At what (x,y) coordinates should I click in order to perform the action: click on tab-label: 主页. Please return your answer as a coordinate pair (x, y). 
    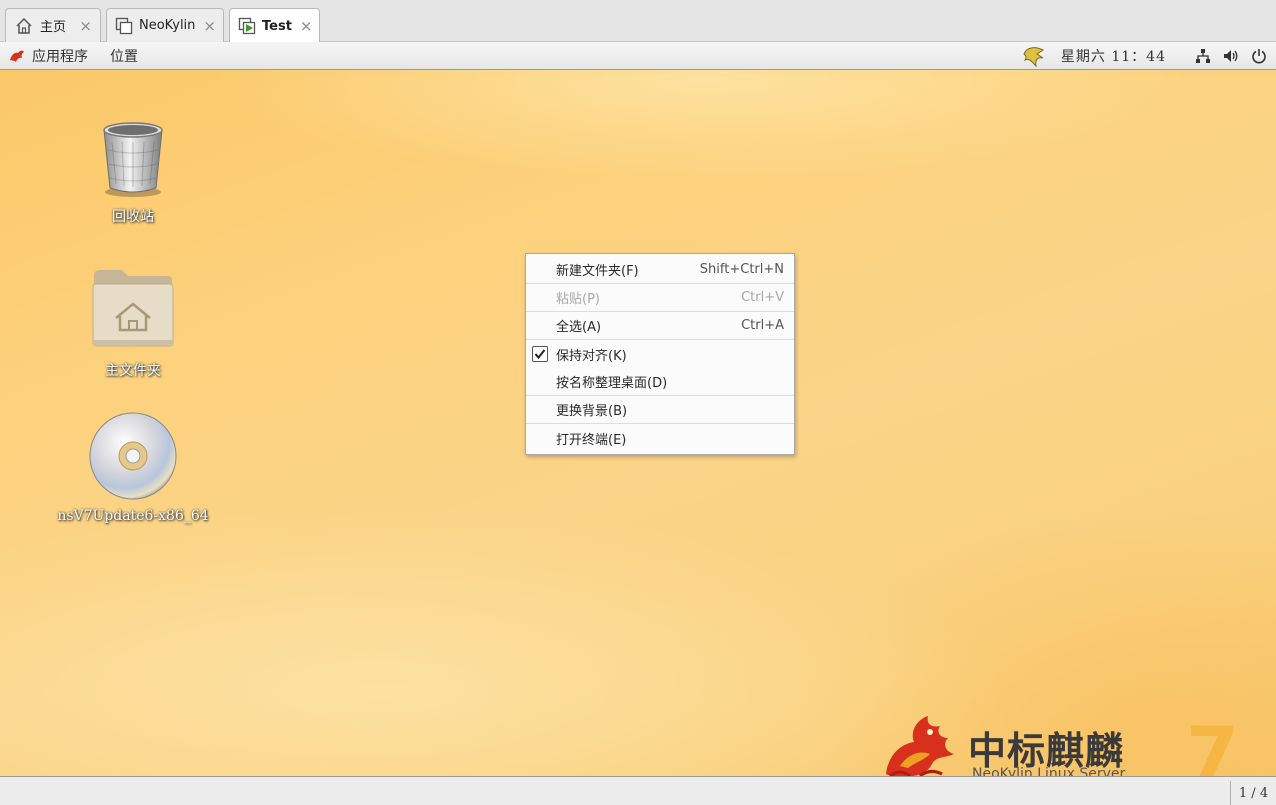
    Looking at the image, I should click on (53, 27).